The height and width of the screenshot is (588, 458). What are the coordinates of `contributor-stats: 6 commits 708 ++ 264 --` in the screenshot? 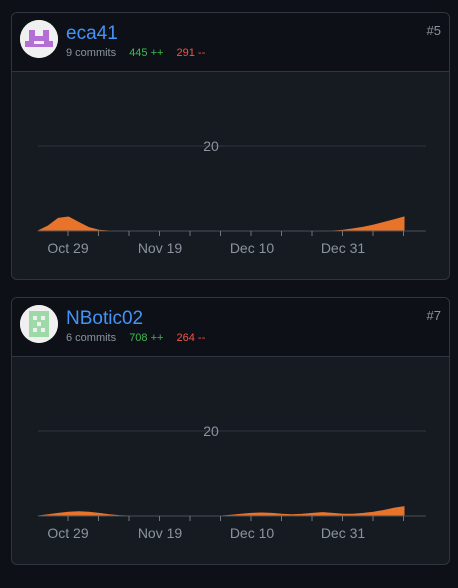 It's located at (135, 338).